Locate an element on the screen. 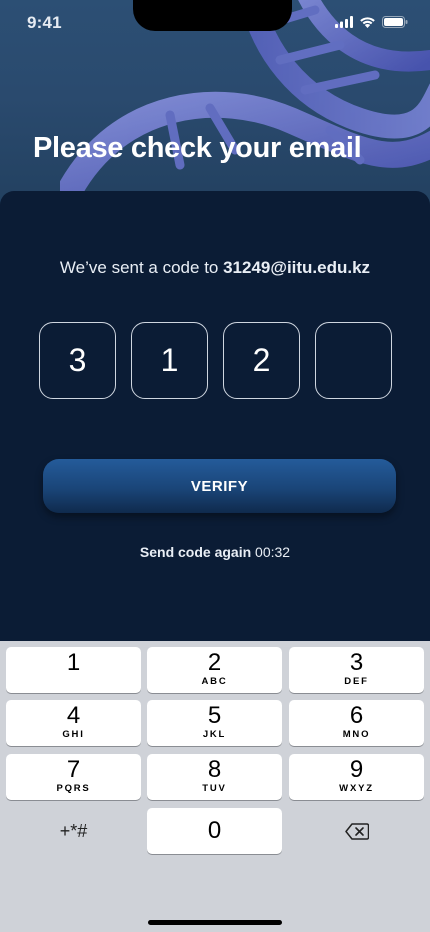 This screenshot has width=430, height=932. battery-icon is located at coordinates (395, 22).